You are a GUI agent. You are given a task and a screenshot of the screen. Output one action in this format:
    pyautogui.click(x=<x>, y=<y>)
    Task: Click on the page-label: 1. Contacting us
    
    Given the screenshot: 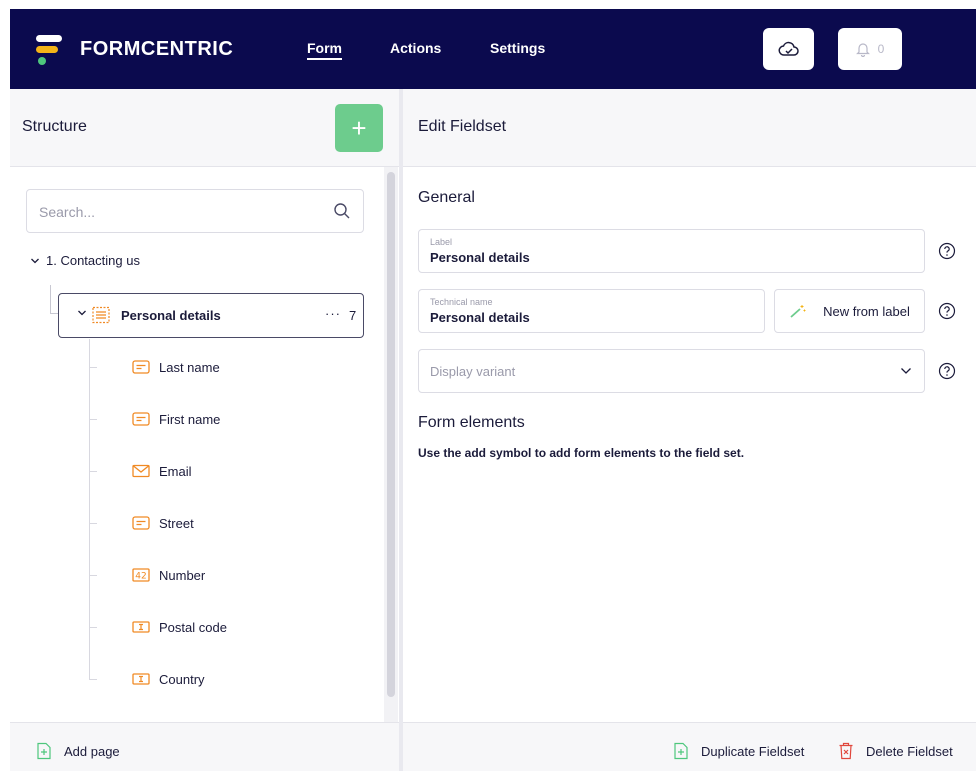 What is the action you would take?
    pyautogui.click(x=93, y=260)
    